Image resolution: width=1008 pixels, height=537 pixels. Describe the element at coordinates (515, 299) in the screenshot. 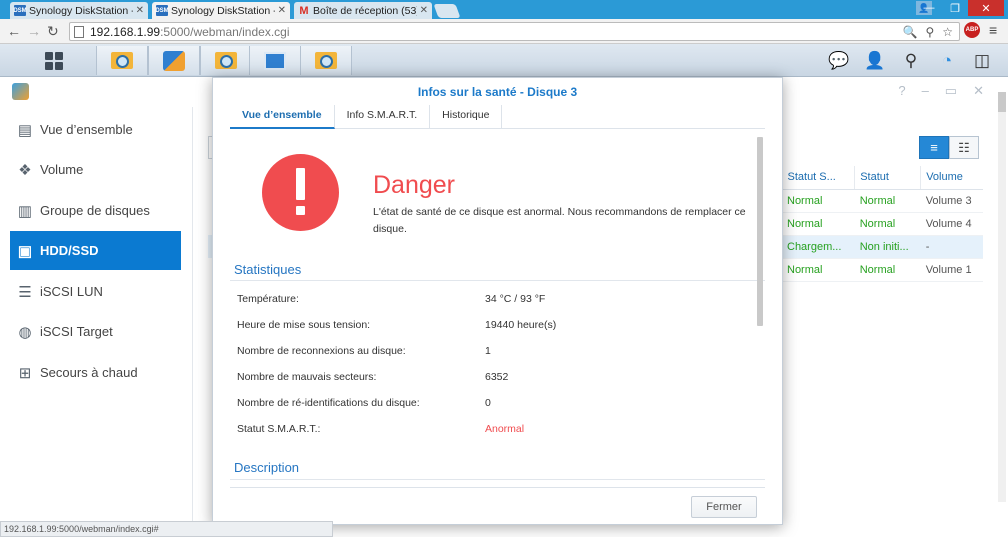

I see `stat-value: 34 °C / 93 °F` at that location.